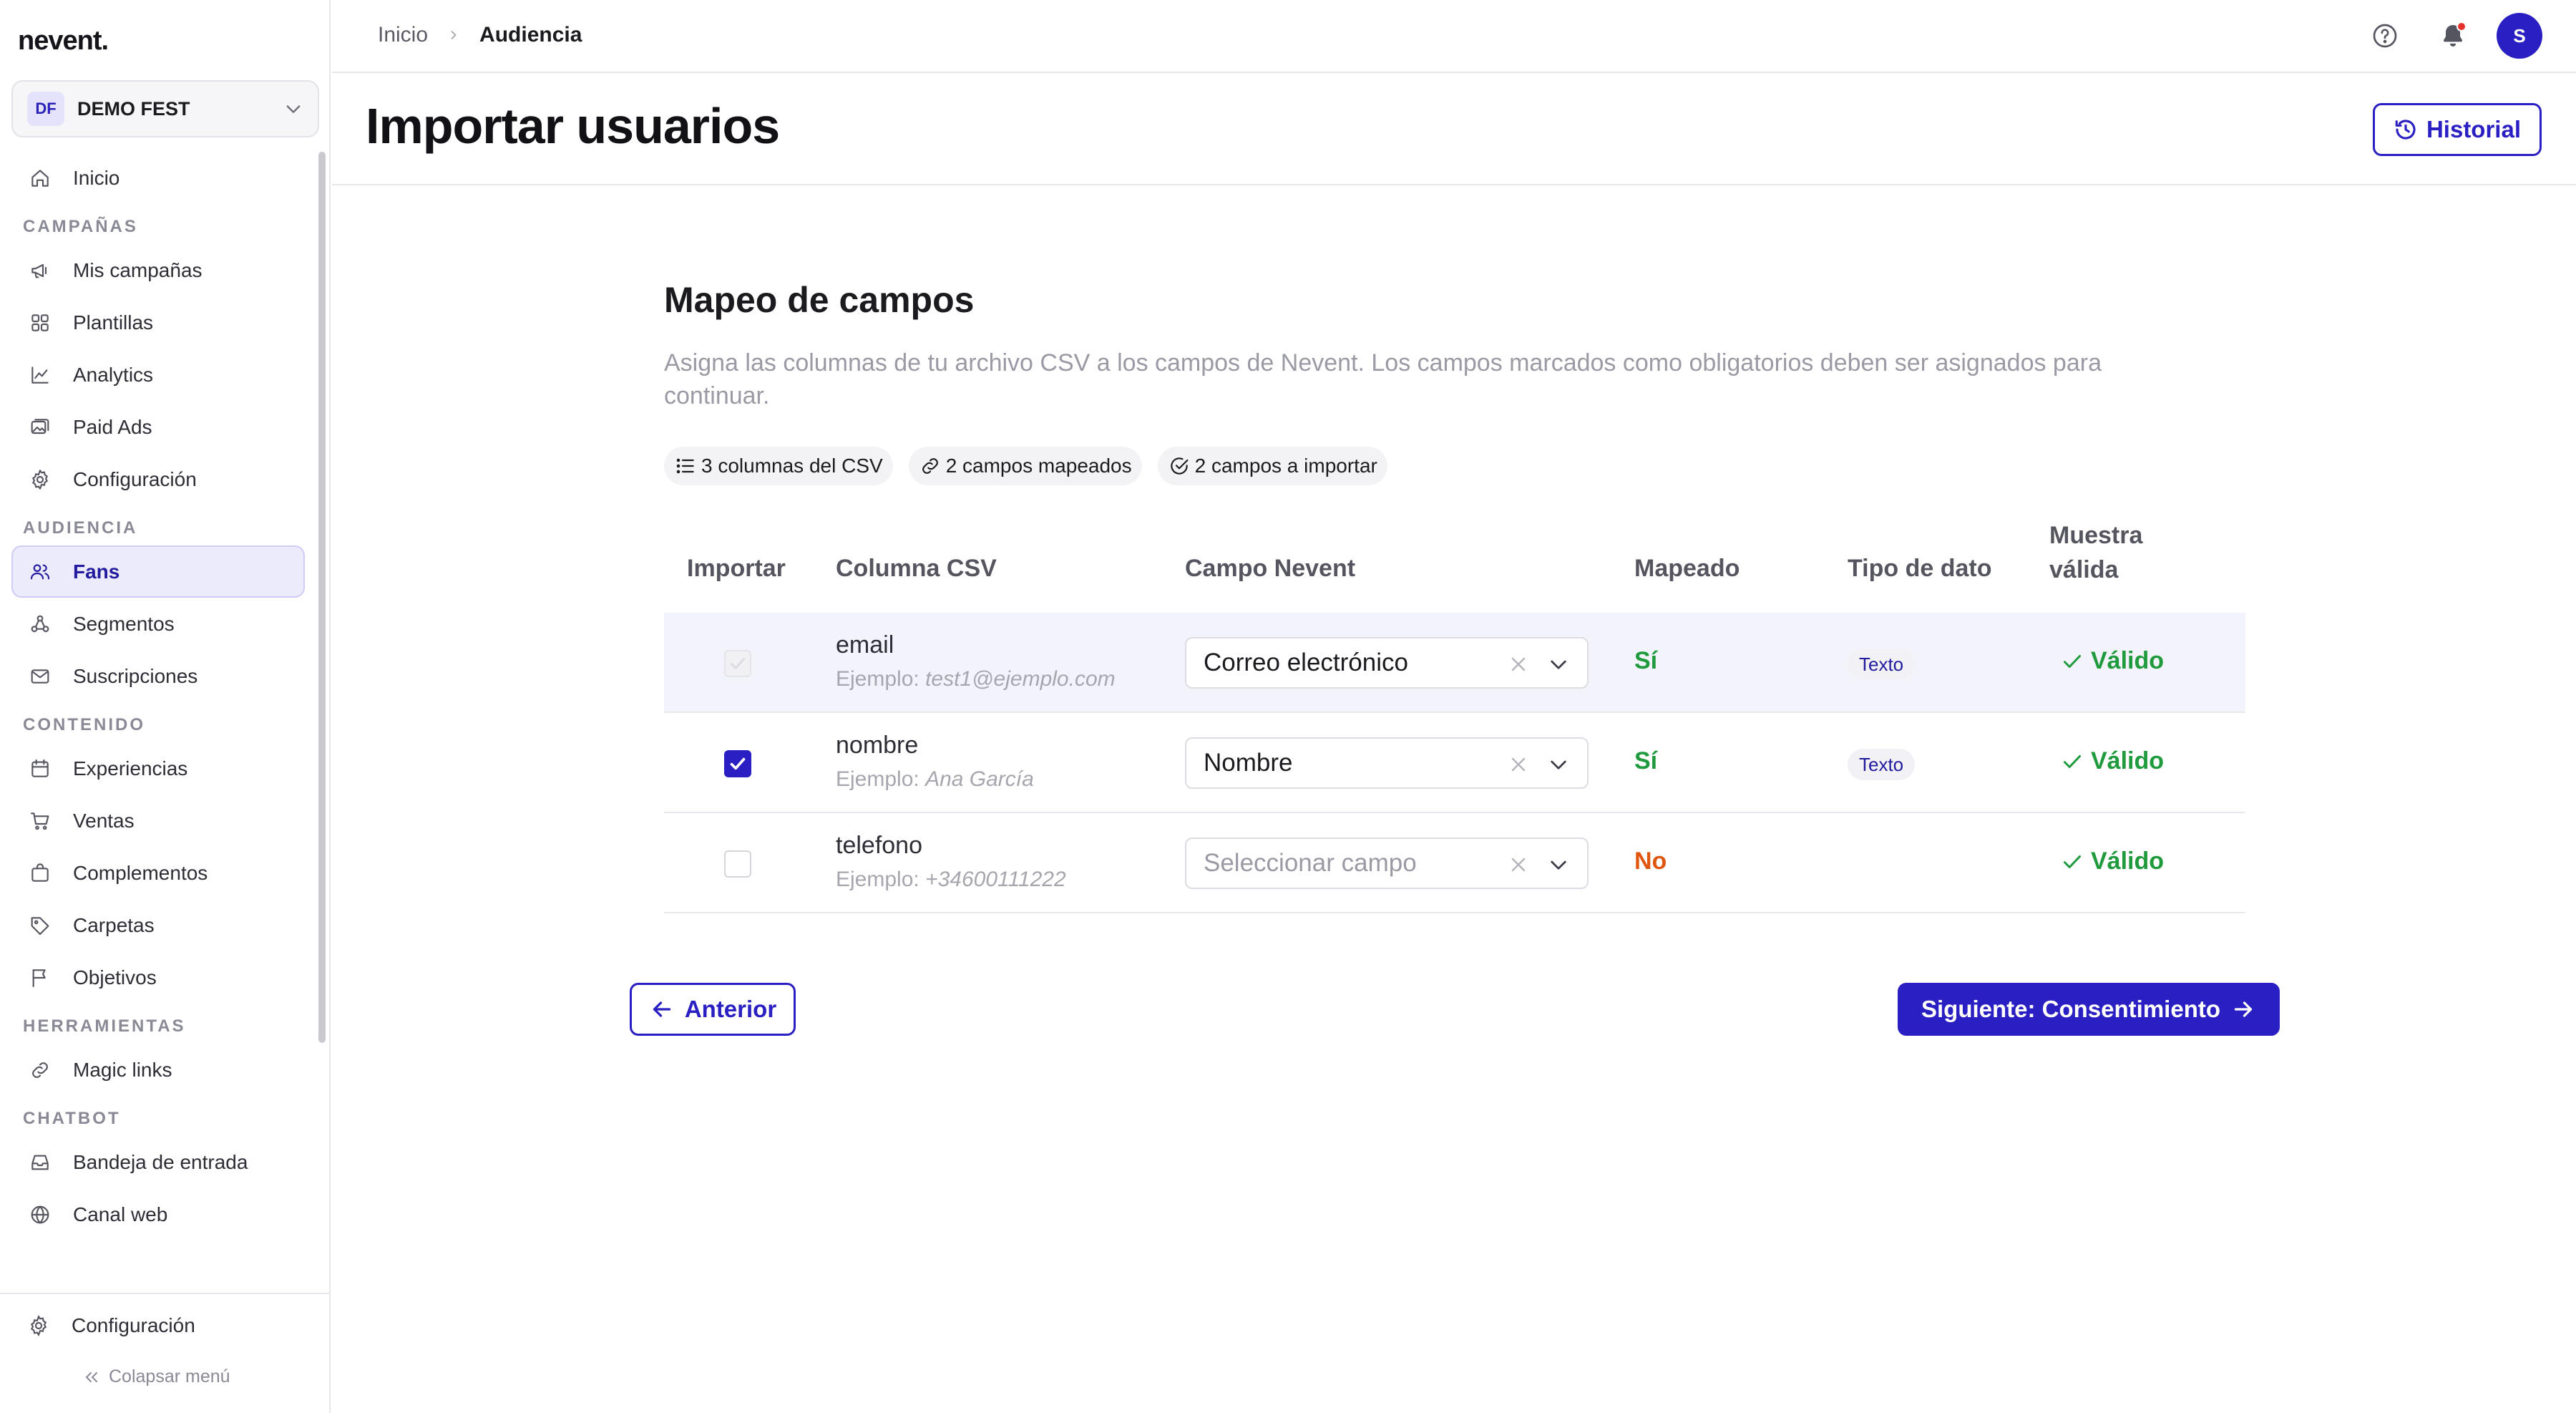  I want to click on summary-chip: 2 campos mapeados, so click(1025, 466).